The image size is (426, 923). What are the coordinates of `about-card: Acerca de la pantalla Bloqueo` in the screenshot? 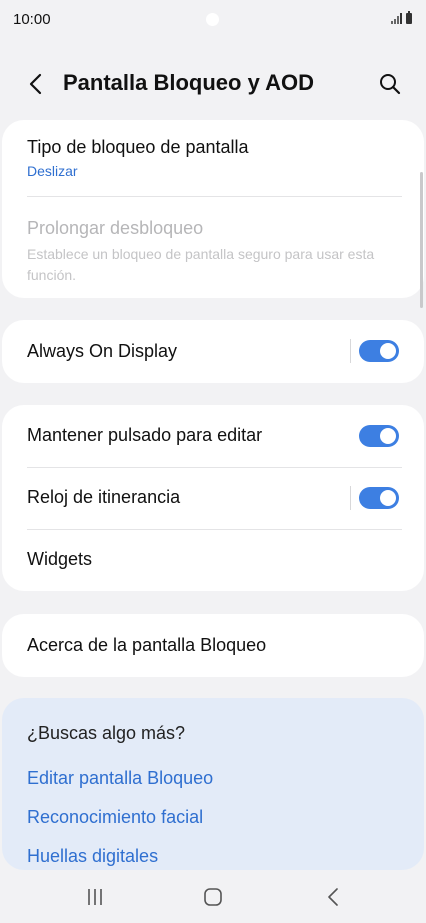 It's located at (213, 645).